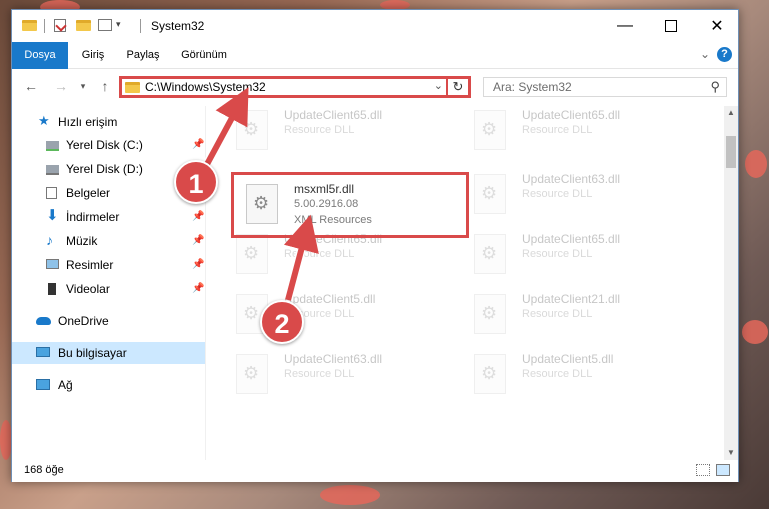 The image size is (769, 509). What do you see at coordinates (703, 470) in the screenshot?
I see `details-view-icon` at bounding box center [703, 470].